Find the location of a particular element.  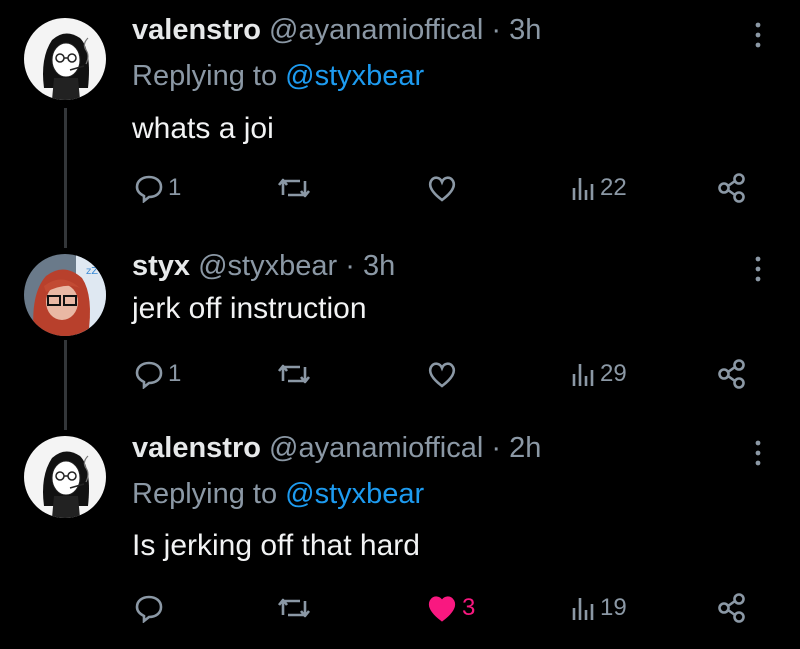

action-bar: 1 22 is located at coordinates (400, 188).